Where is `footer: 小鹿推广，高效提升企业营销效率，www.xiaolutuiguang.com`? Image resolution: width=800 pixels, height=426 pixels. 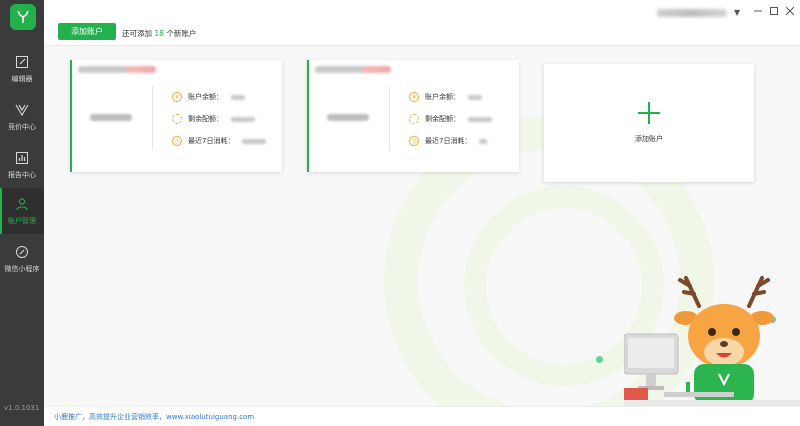 footer: 小鹿推广，高效提升企业营销效率，www.xiaolutuiguang.com is located at coordinates (422, 416).